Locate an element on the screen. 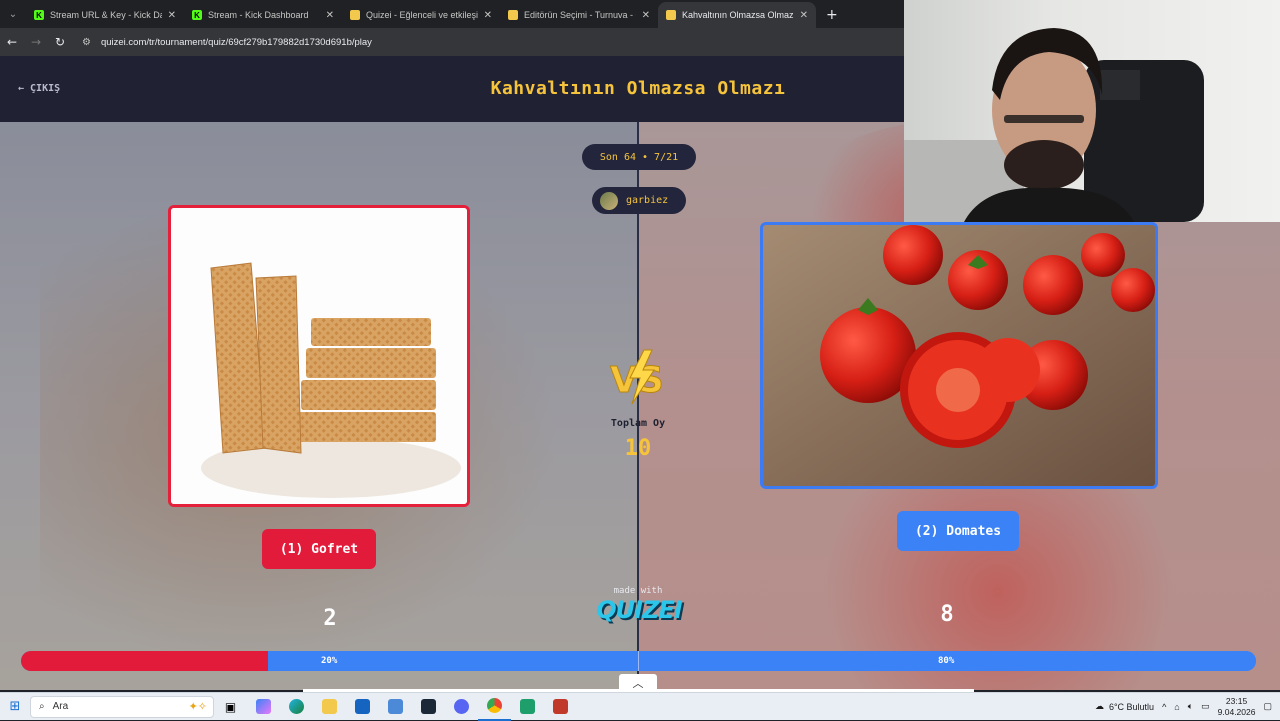 Image resolution: width=1280 pixels, height=721 pixels. browser-tab-5: Kahvaltının Olmazsa Olmazı - T ✕ is located at coordinates (737, 15).